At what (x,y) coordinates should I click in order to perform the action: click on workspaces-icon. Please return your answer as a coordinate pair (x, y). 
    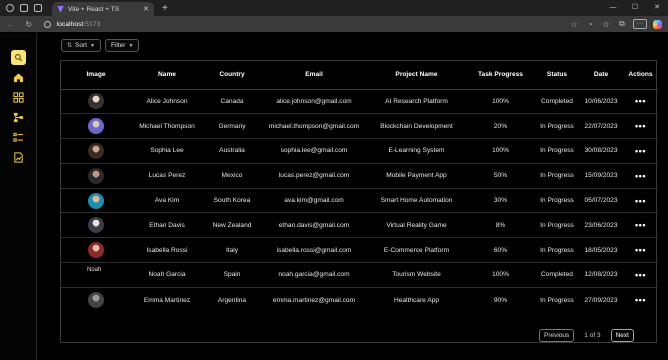
    Looking at the image, I should click on (24, 8).